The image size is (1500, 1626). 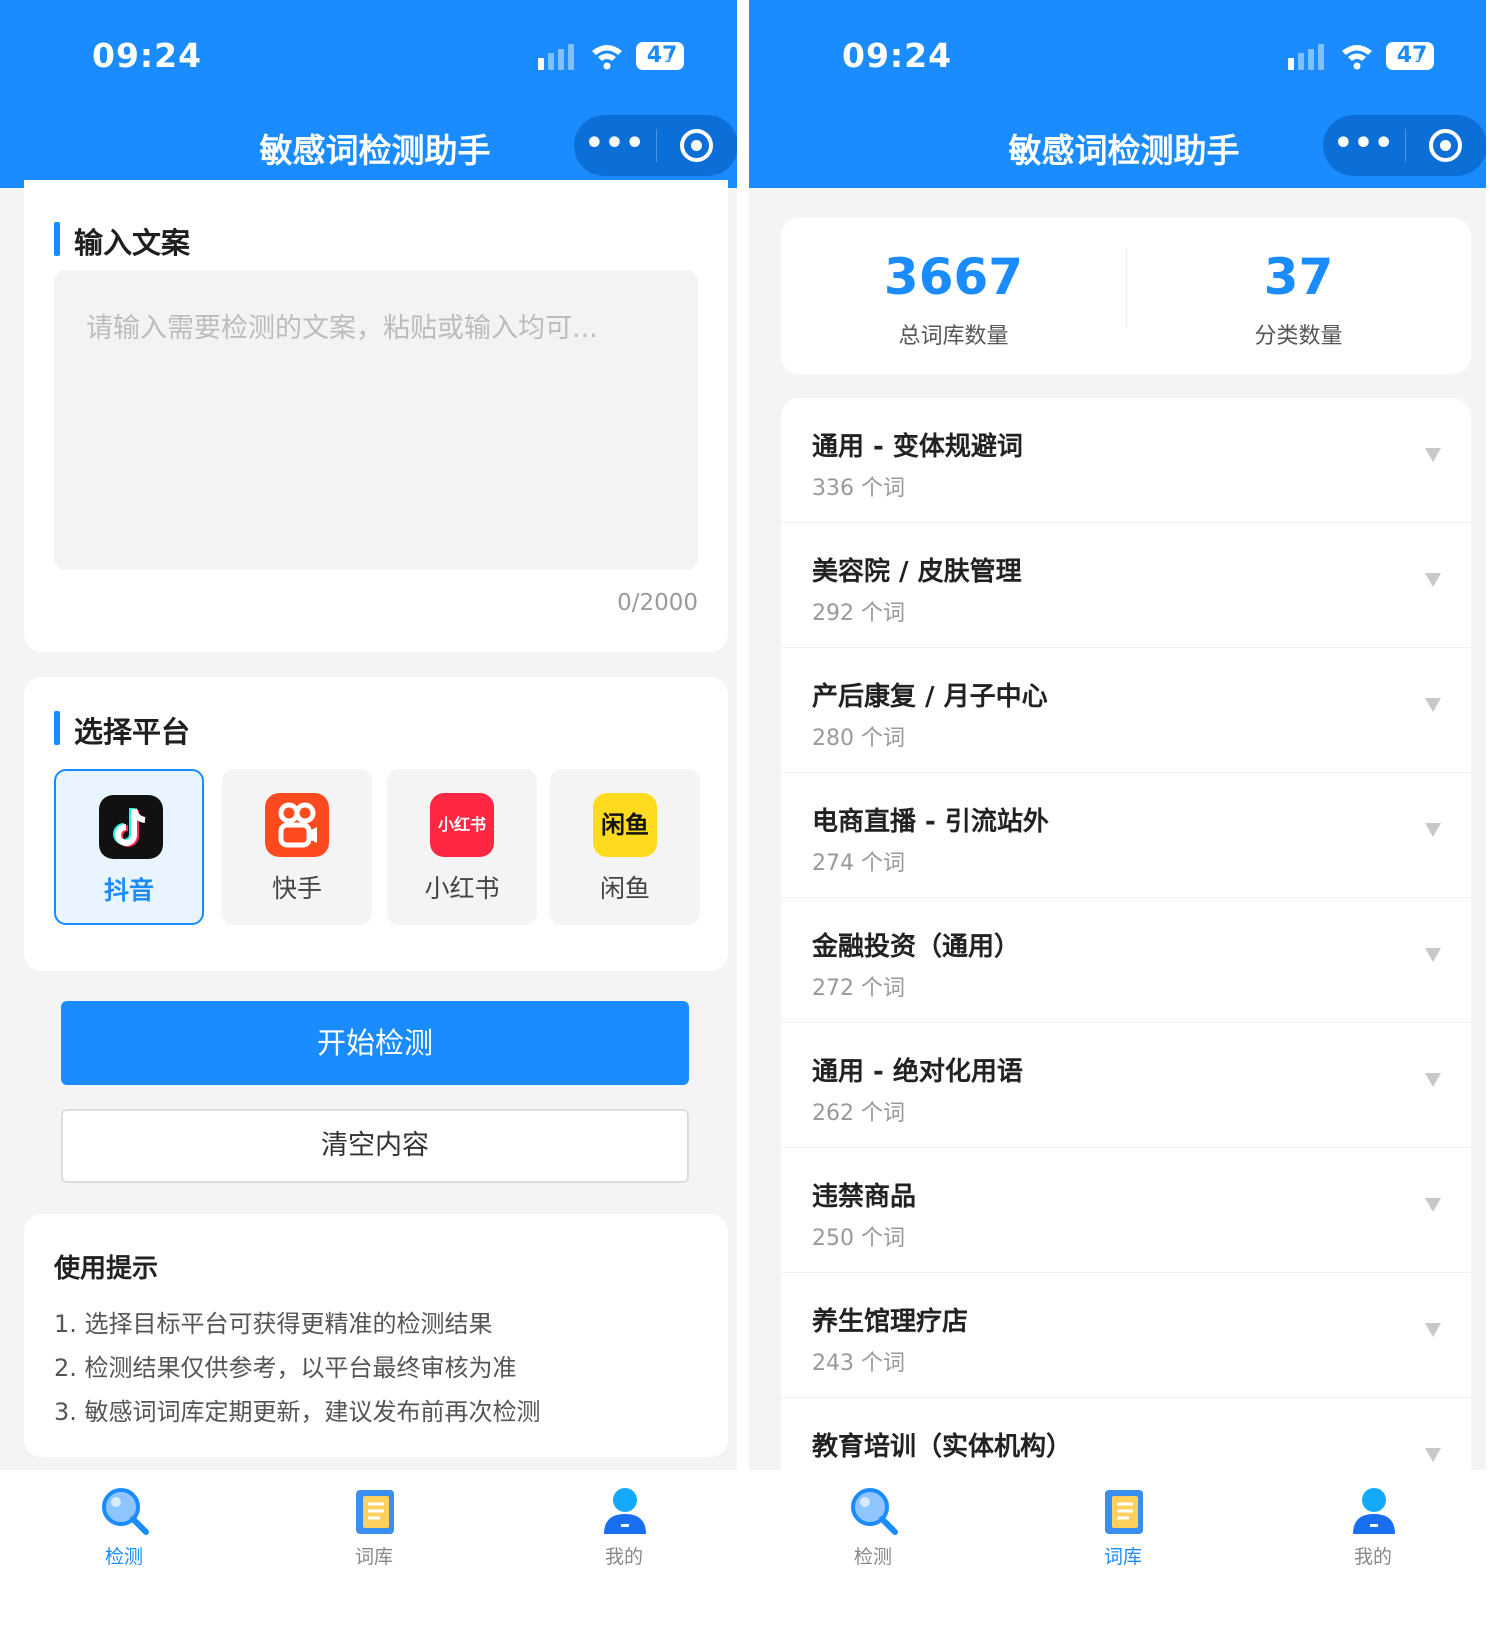 What do you see at coordinates (858, 1363) in the screenshot?
I see `category-word-count: 243 个词` at bounding box center [858, 1363].